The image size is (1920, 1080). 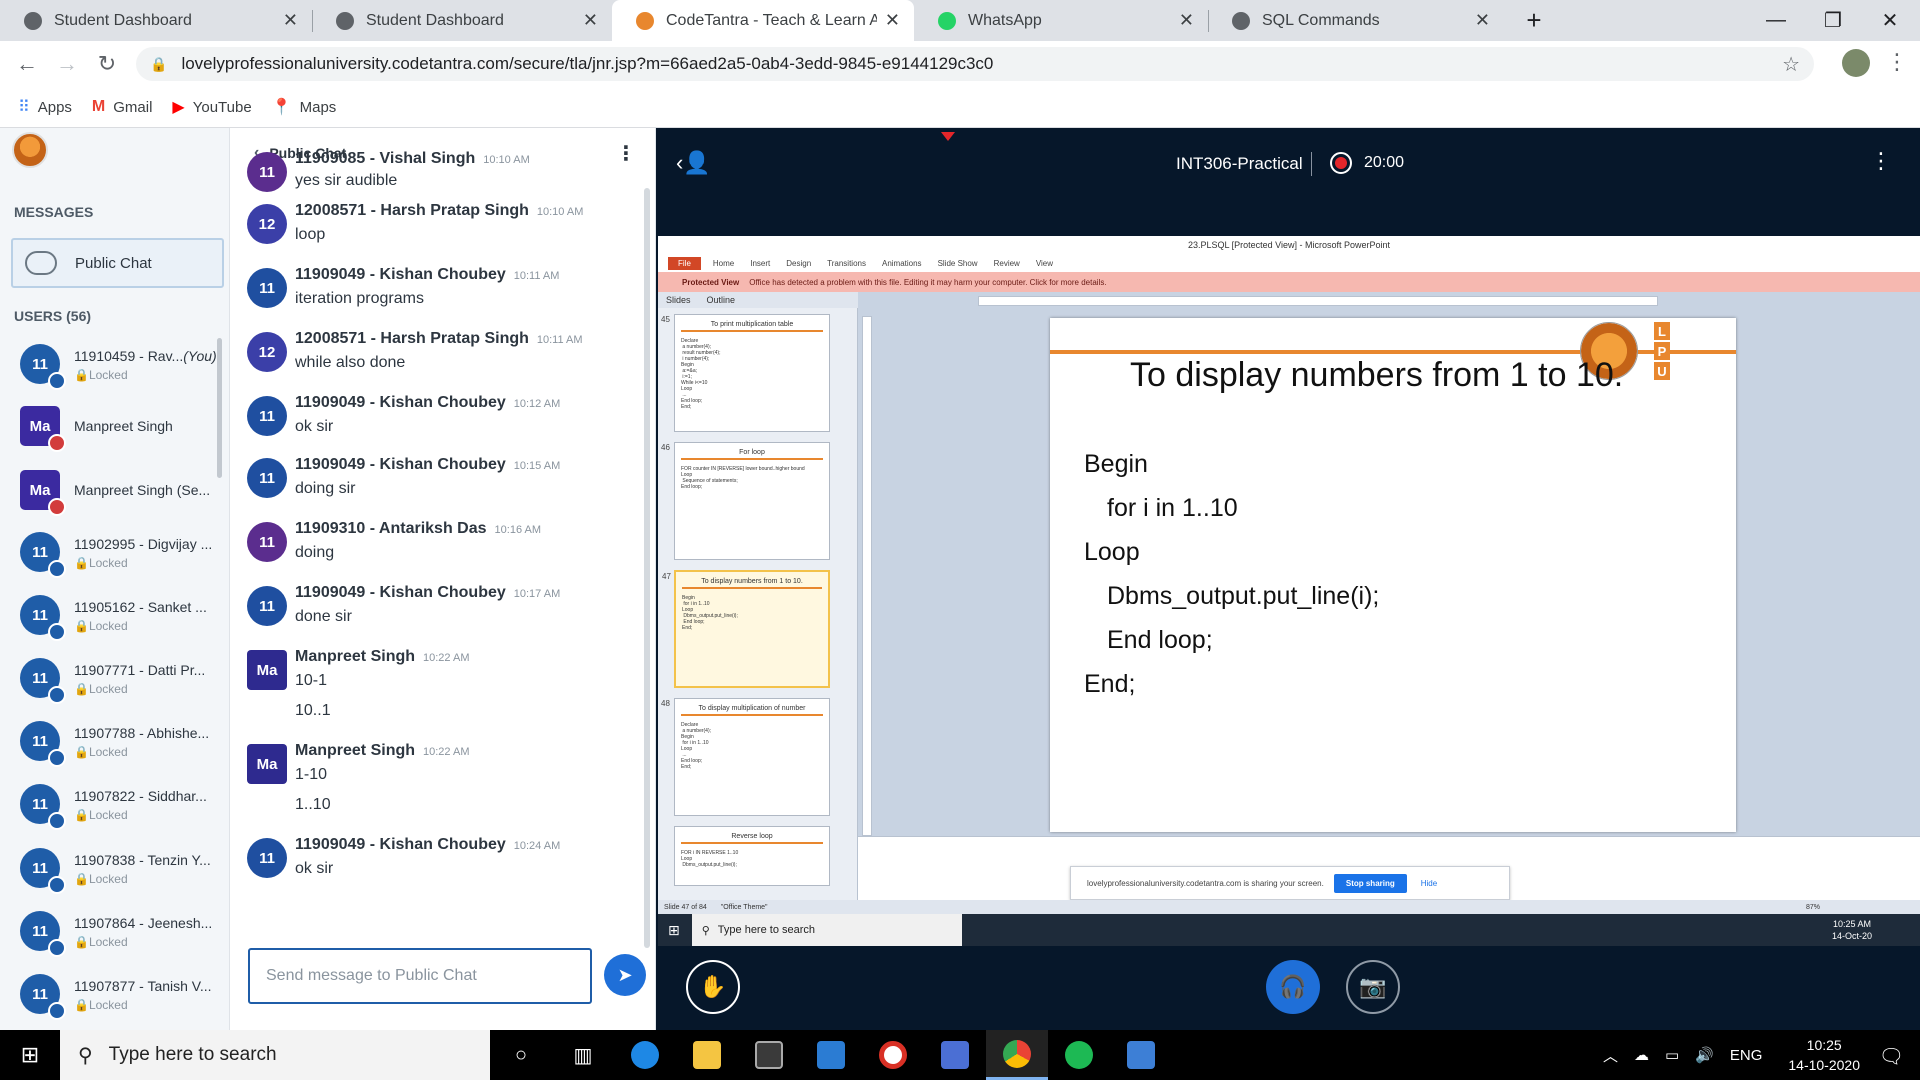 What do you see at coordinates (1370, 883) in the screenshot?
I see `stop-sharing-button: Stop sharing` at bounding box center [1370, 883].